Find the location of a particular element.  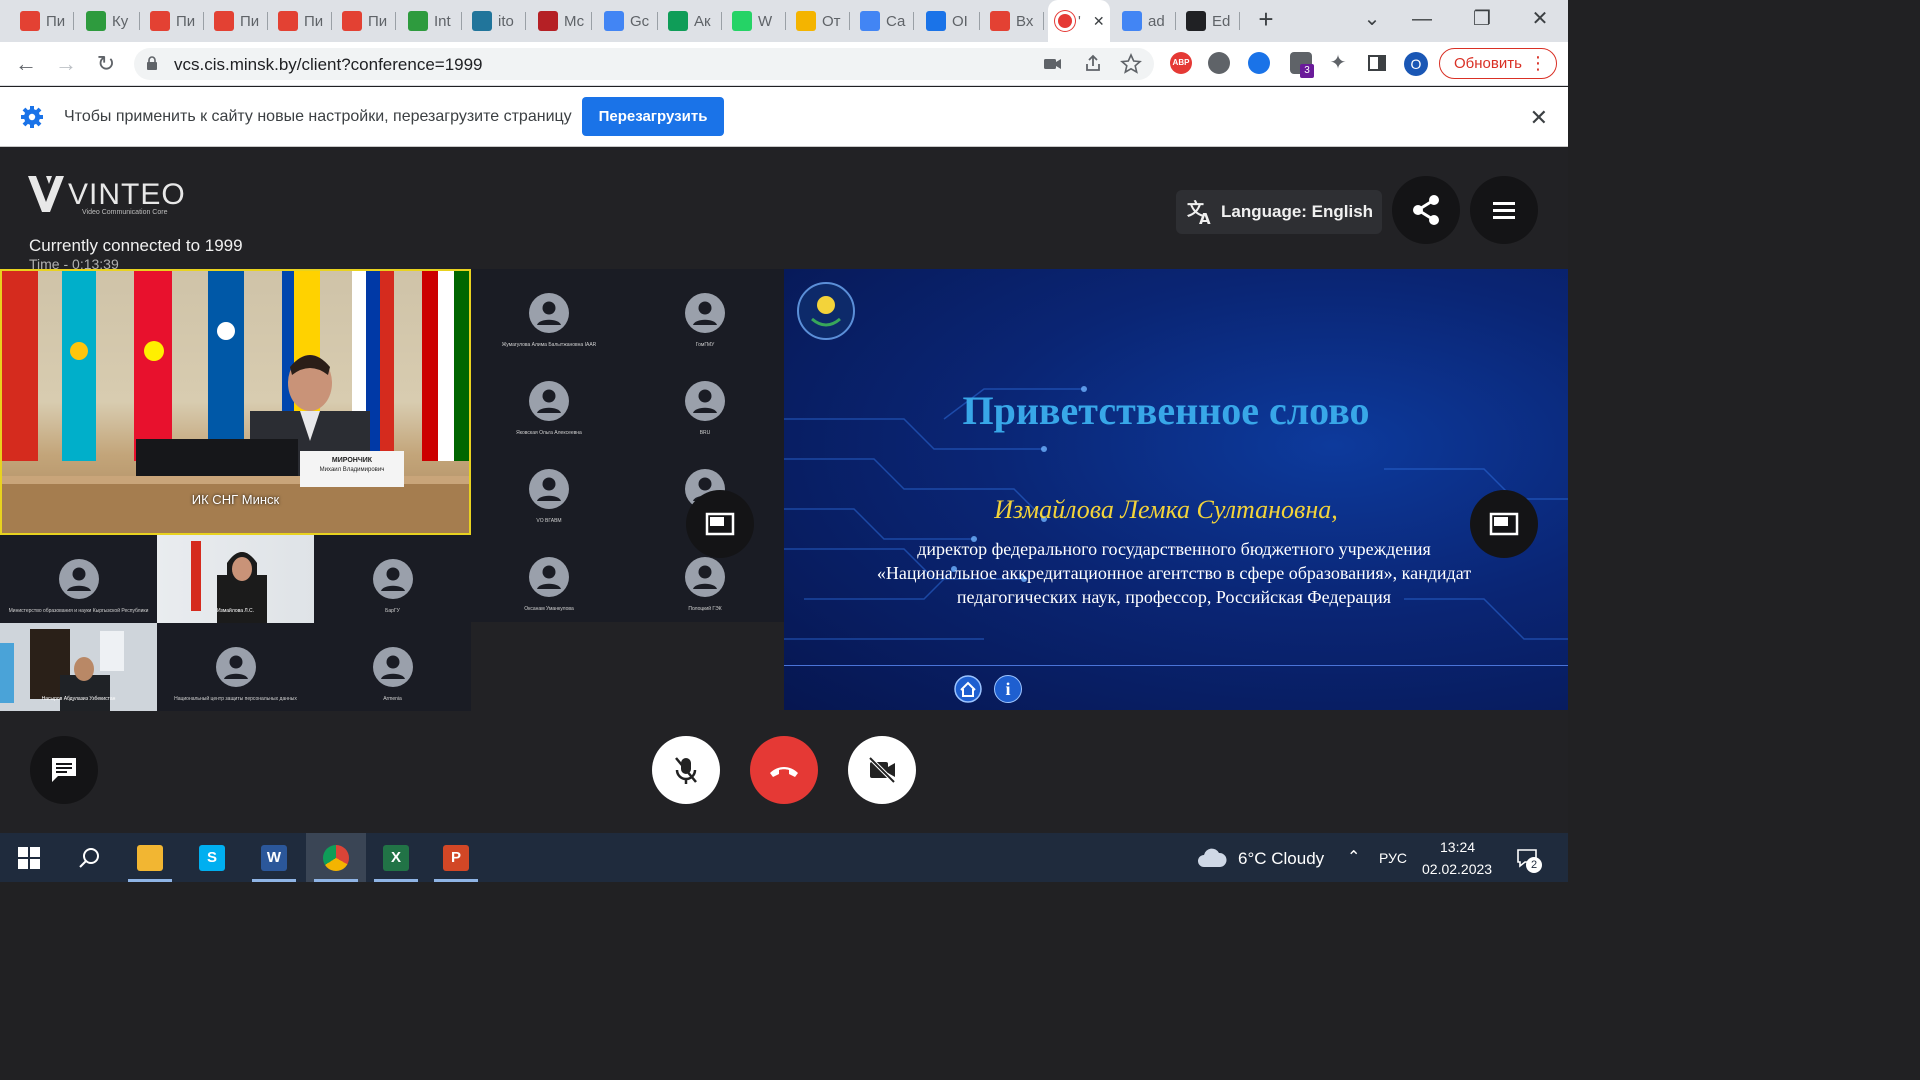

taskbar-app-file-explorer is located at coordinates (150, 857).